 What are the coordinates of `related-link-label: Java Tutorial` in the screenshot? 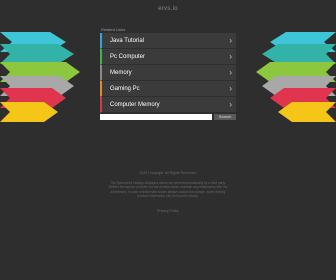 It's located at (127, 41).